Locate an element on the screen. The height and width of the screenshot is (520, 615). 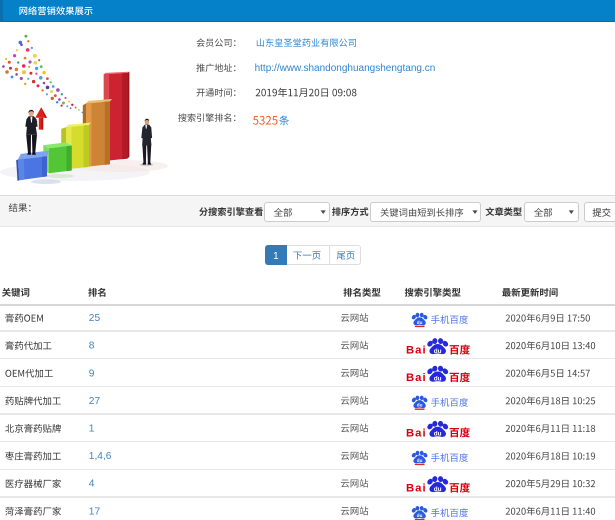
svg-text: 9 is located at coordinates (92, 373).